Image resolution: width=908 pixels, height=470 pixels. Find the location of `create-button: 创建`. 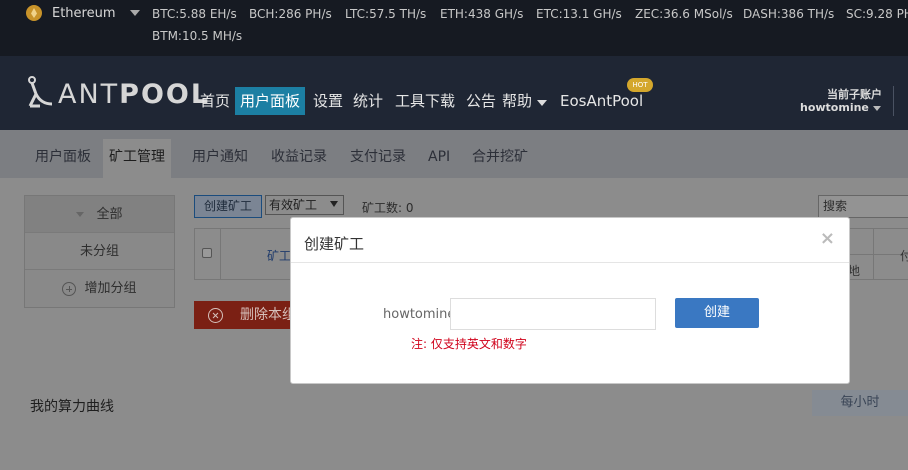

create-button: 创建 is located at coordinates (717, 313).